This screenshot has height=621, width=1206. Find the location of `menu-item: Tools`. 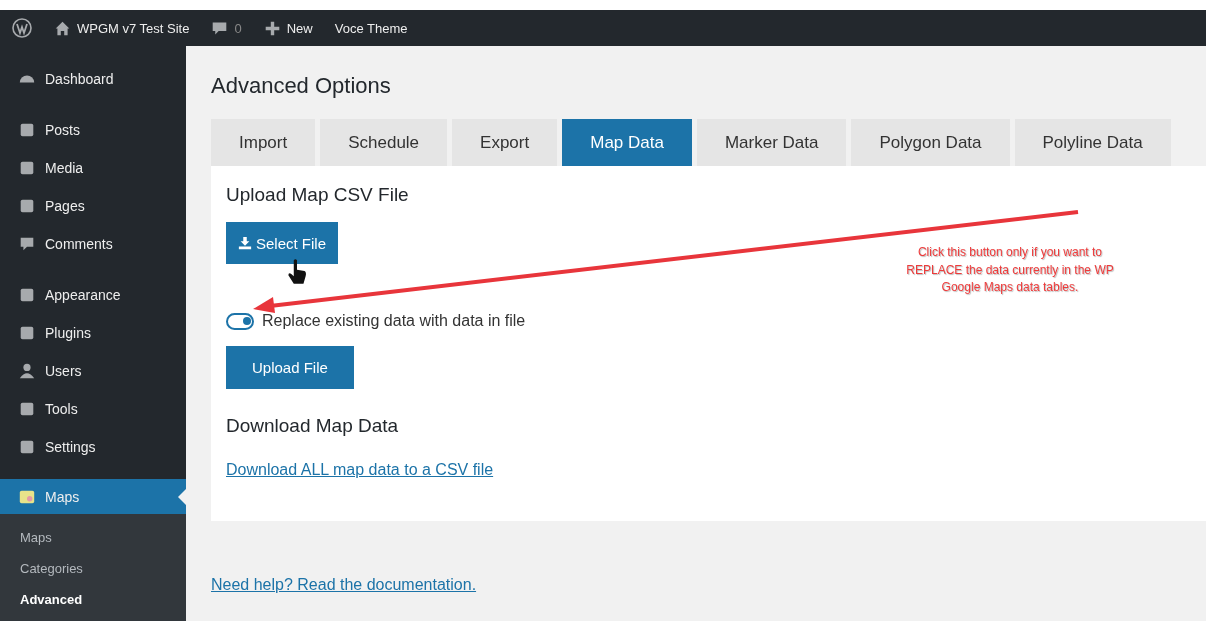

menu-item: Tools is located at coordinates (93, 409).